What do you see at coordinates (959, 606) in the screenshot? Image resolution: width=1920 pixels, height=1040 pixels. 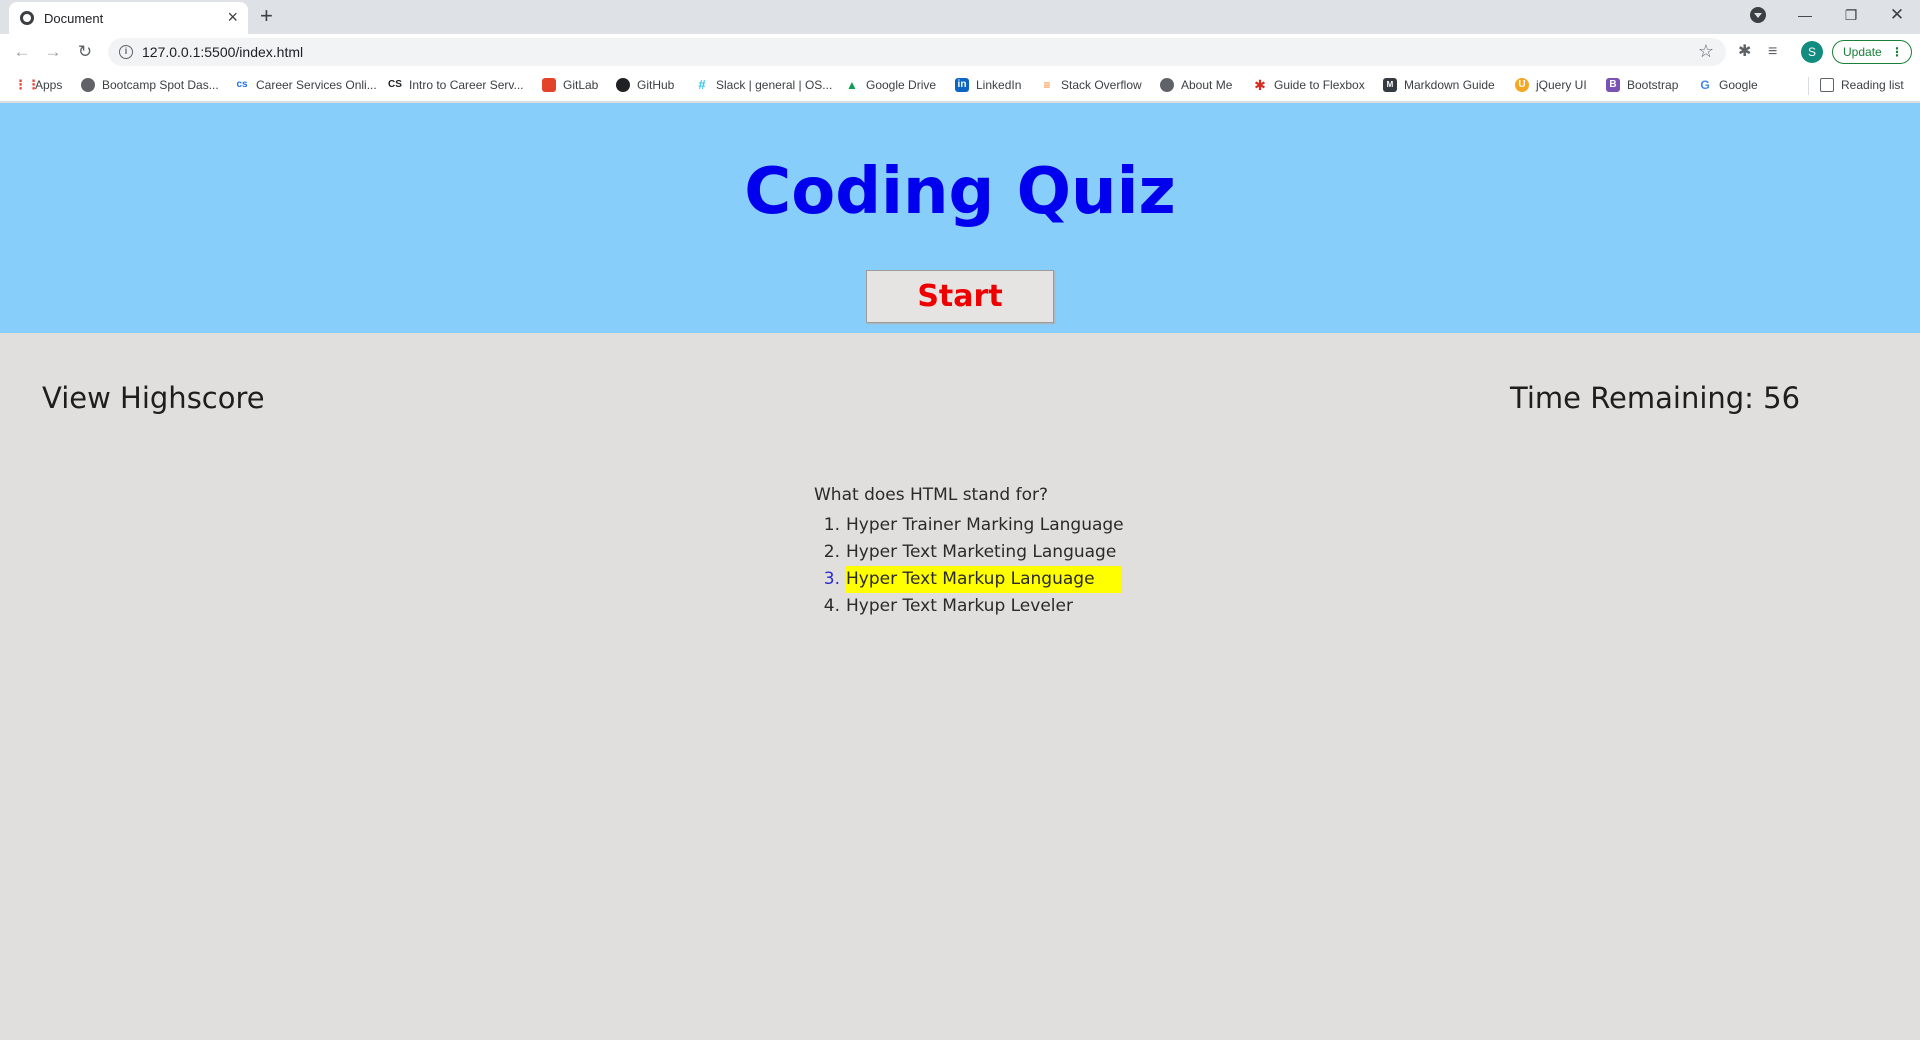 I see `choice-text: Hyper Text Markup Leveler` at bounding box center [959, 606].